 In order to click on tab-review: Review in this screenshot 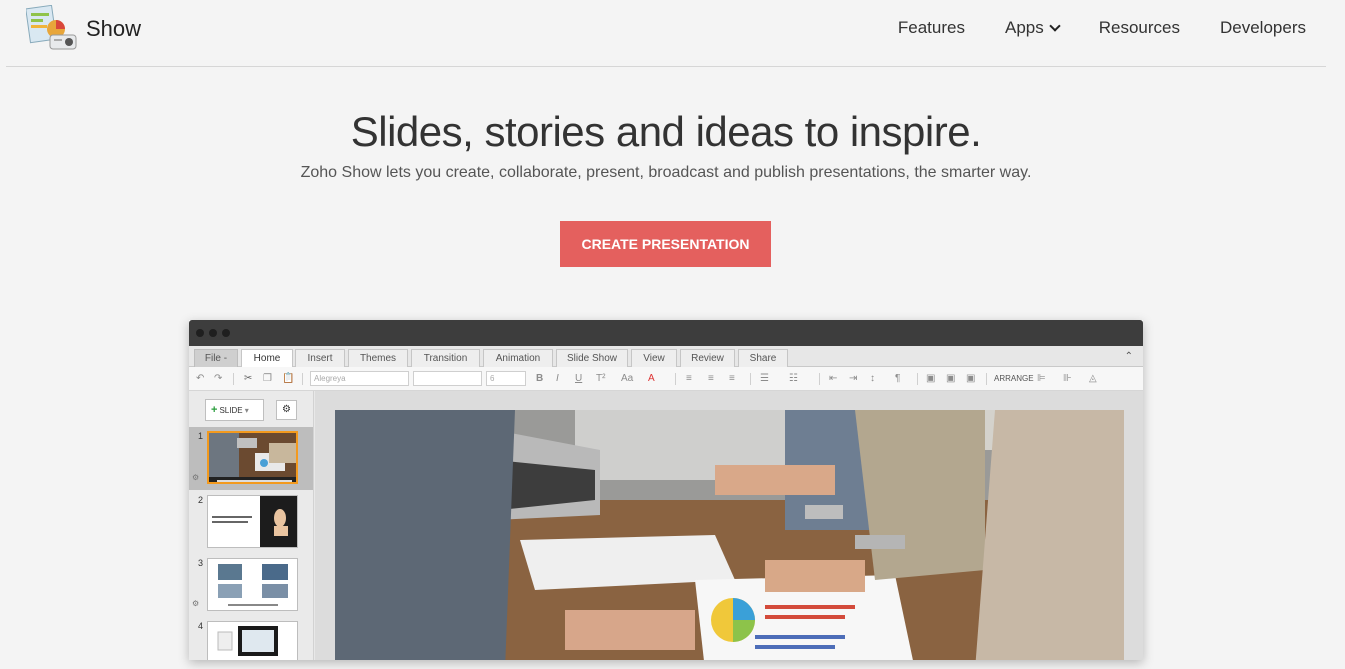, I will do `click(707, 358)`.